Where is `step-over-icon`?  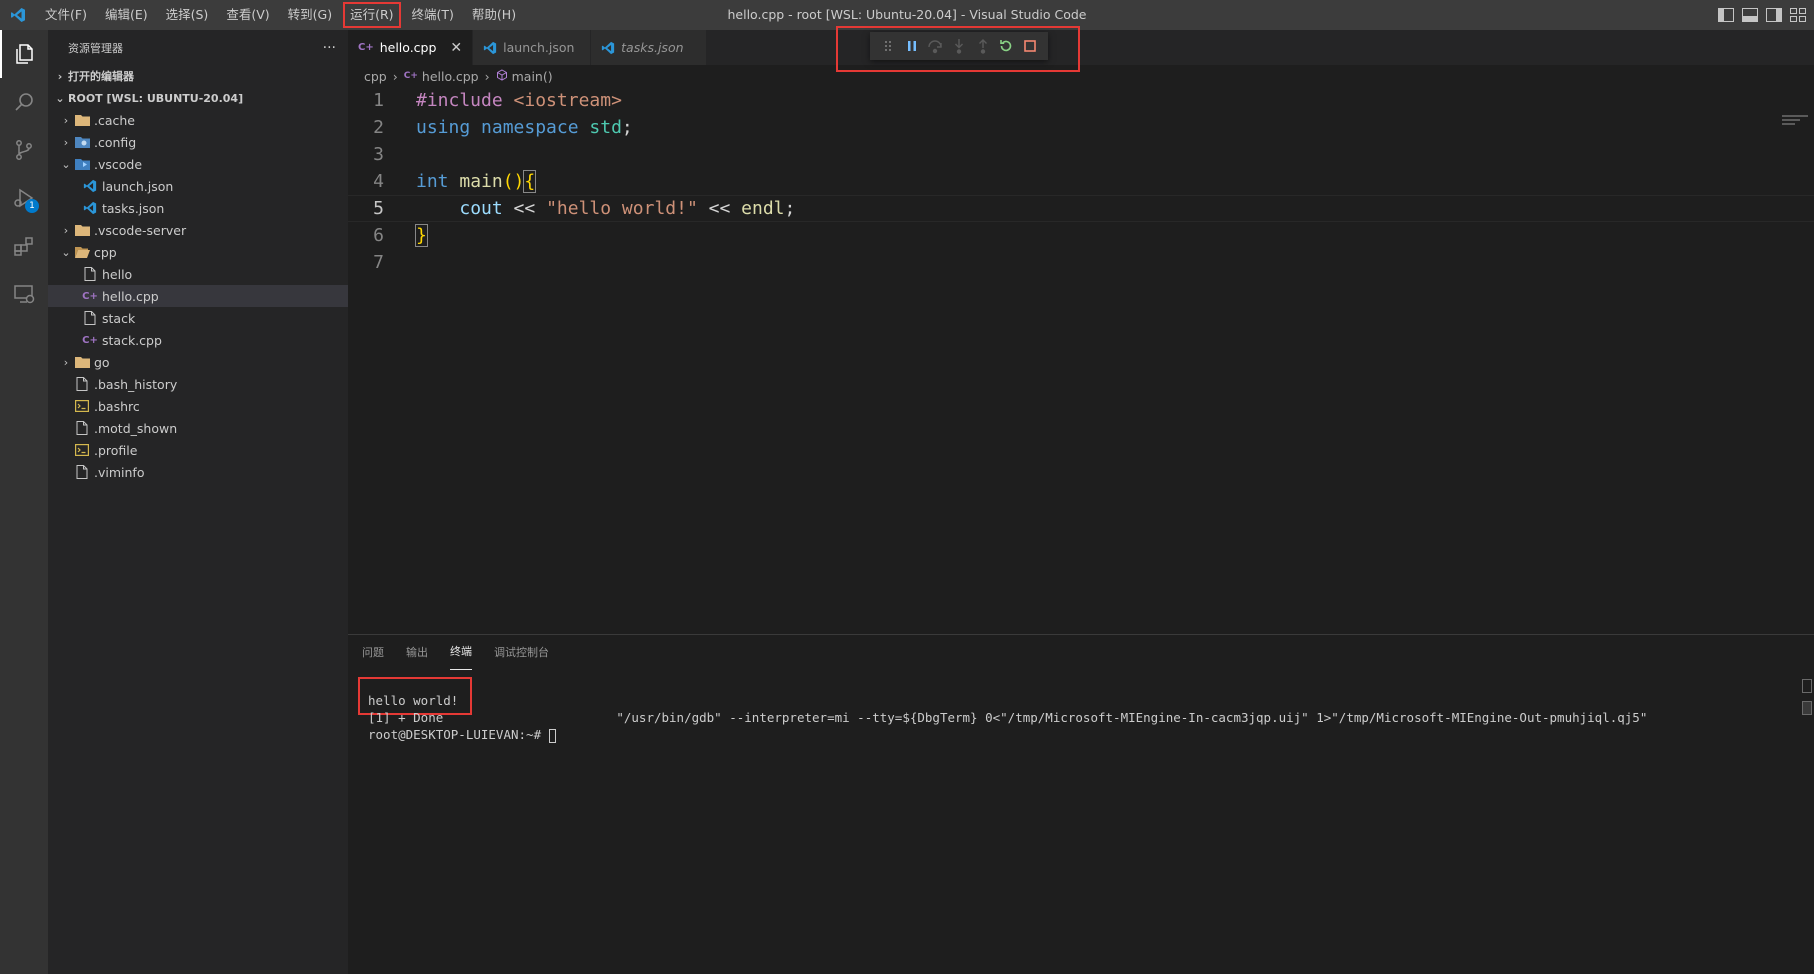 step-over-icon is located at coordinates (935, 46).